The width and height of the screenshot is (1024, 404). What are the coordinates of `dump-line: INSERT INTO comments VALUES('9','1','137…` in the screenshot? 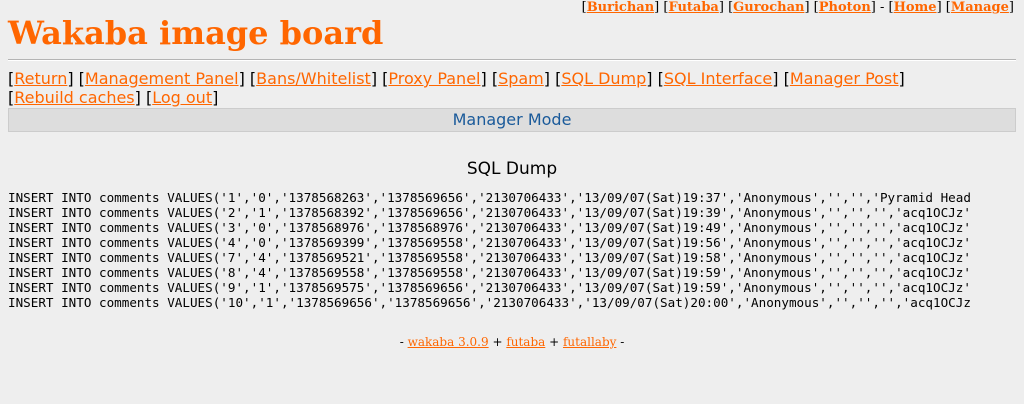 It's located at (489, 287).